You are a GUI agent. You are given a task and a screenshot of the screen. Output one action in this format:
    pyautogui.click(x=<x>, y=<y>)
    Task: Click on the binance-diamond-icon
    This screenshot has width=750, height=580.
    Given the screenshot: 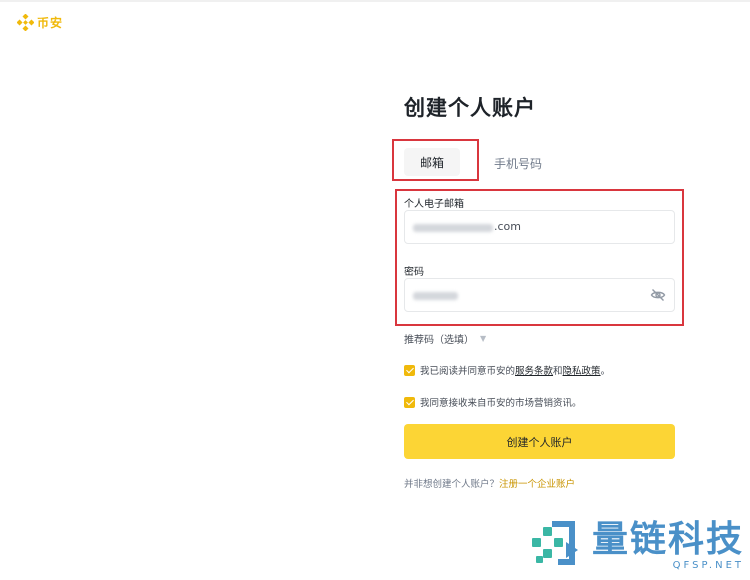 What is the action you would take?
    pyautogui.click(x=25, y=22)
    